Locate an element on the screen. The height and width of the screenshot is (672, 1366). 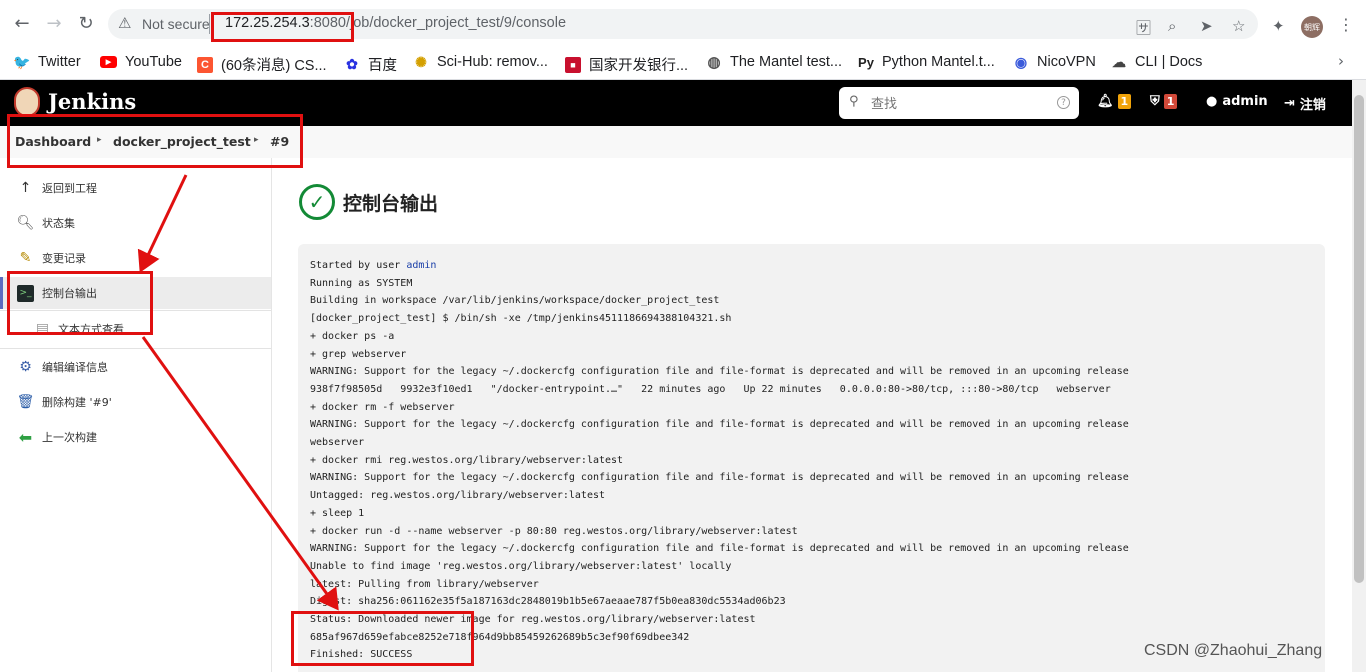
app-title: Jenkins is located at coordinates (92, 101).